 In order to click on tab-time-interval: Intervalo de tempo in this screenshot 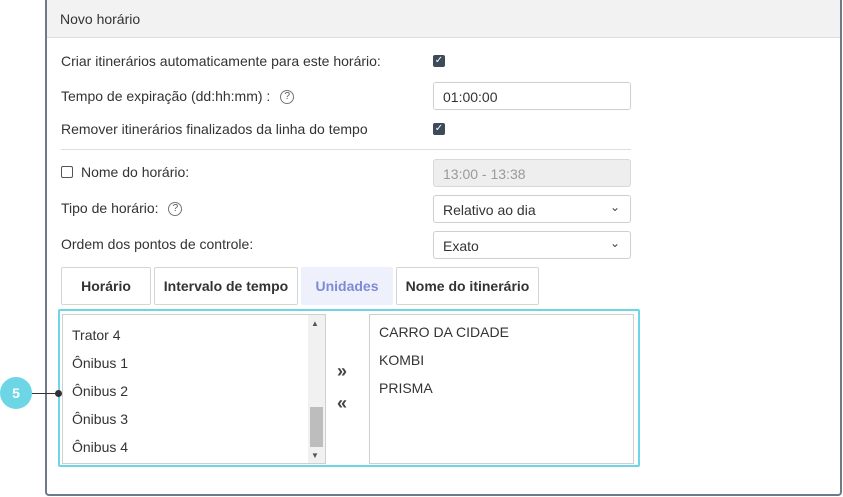, I will do `click(226, 286)`.